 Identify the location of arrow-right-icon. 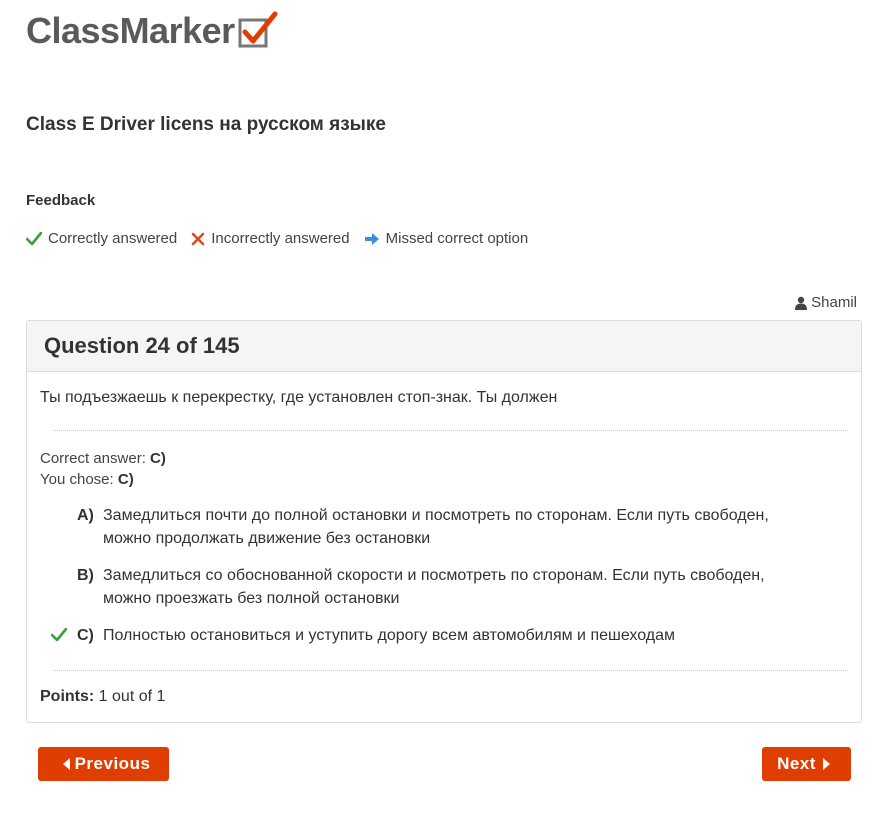
(371, 238).